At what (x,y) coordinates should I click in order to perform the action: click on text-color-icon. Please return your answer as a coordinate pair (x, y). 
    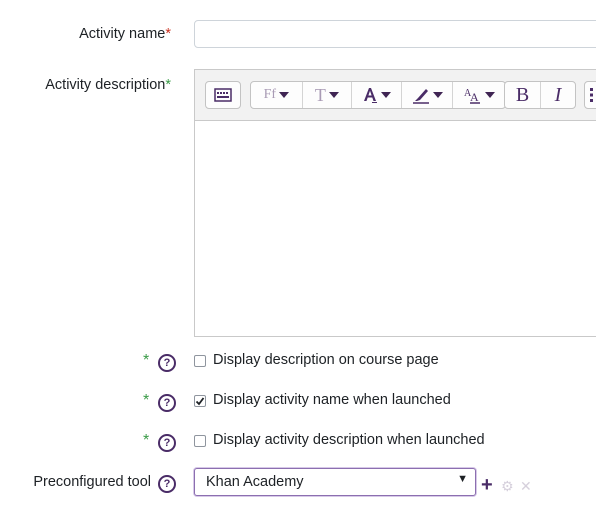
    Looking at the image, I should click on (370, 95).